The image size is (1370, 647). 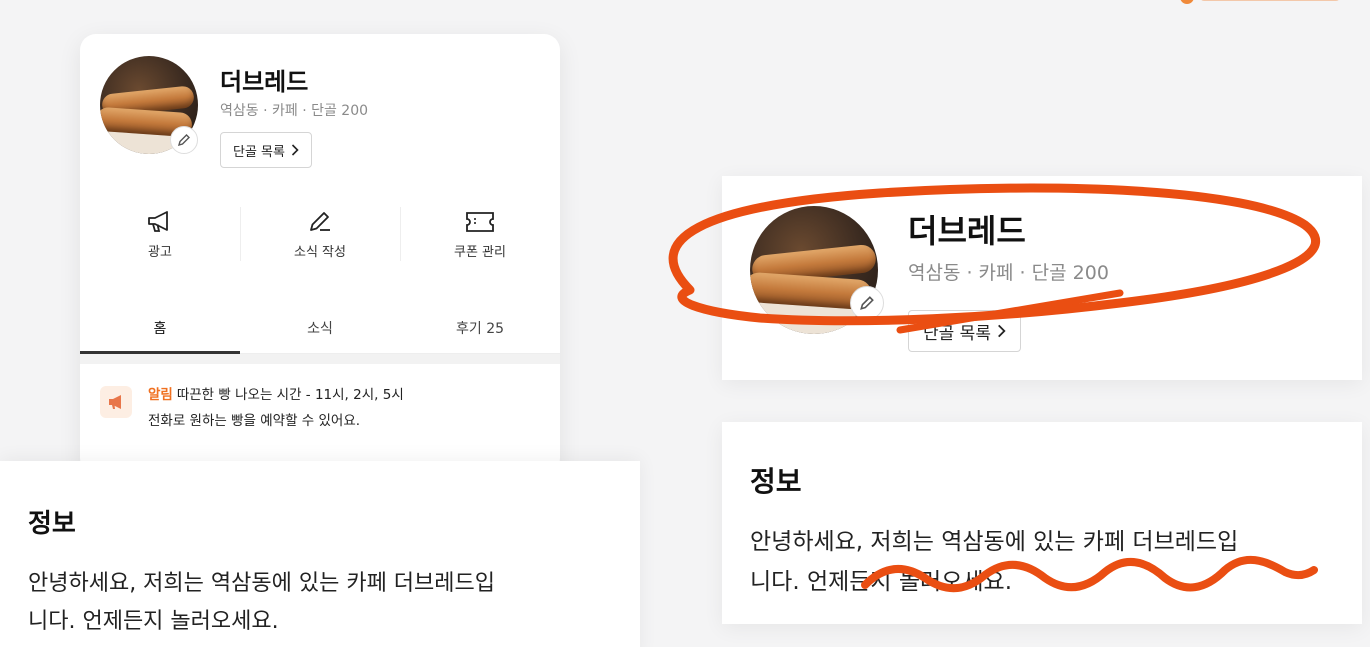 I want to click on tab-reviews: 후기 25, so click(x=480, y=327).